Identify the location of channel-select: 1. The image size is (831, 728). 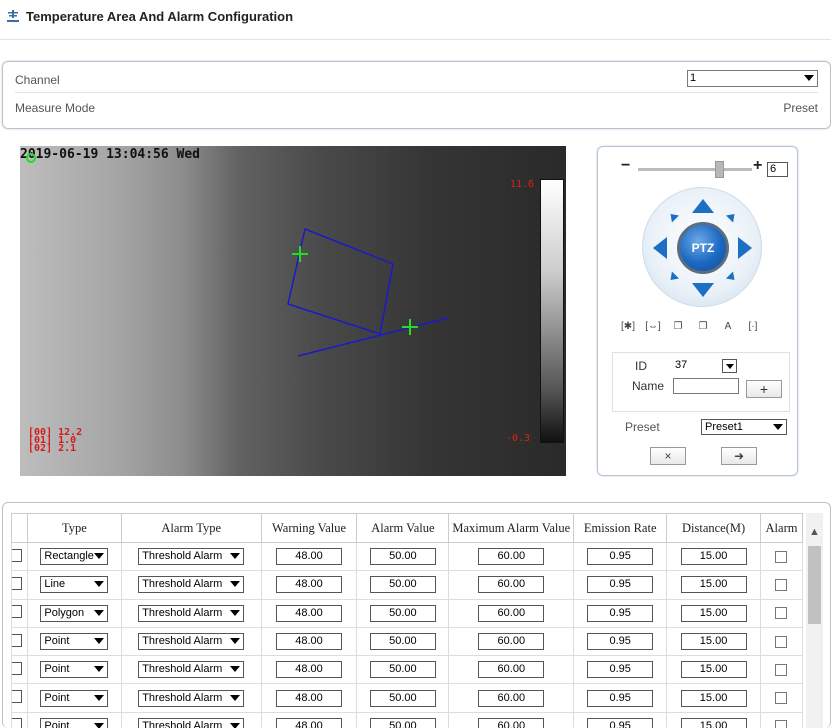
(752, 78).